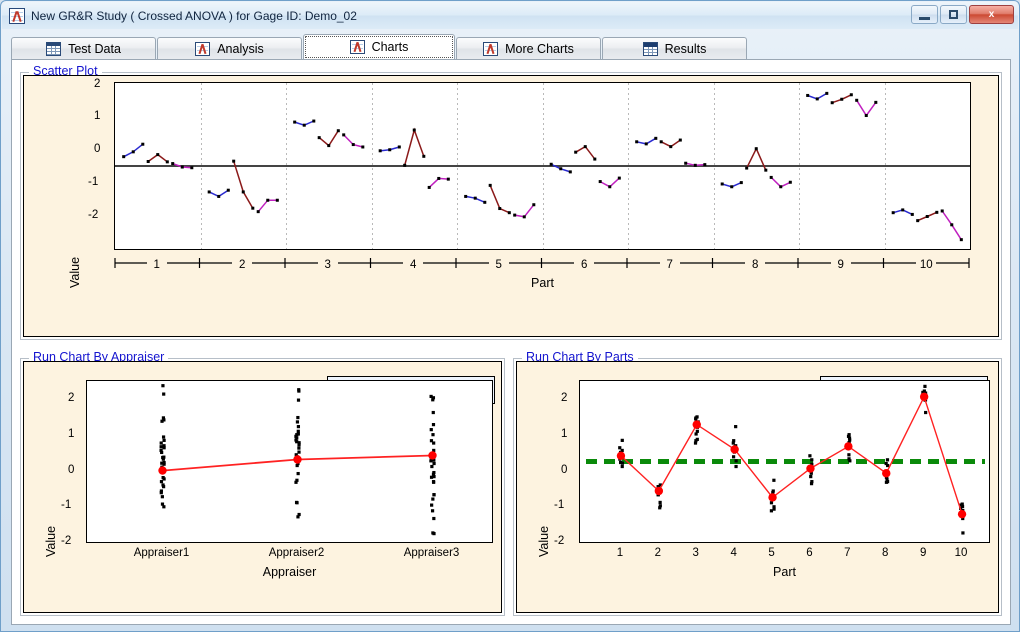  What do you see at coordinates (991, 14) in the screenshot?
I see `close-button: x` at bounding box center [991, 14].